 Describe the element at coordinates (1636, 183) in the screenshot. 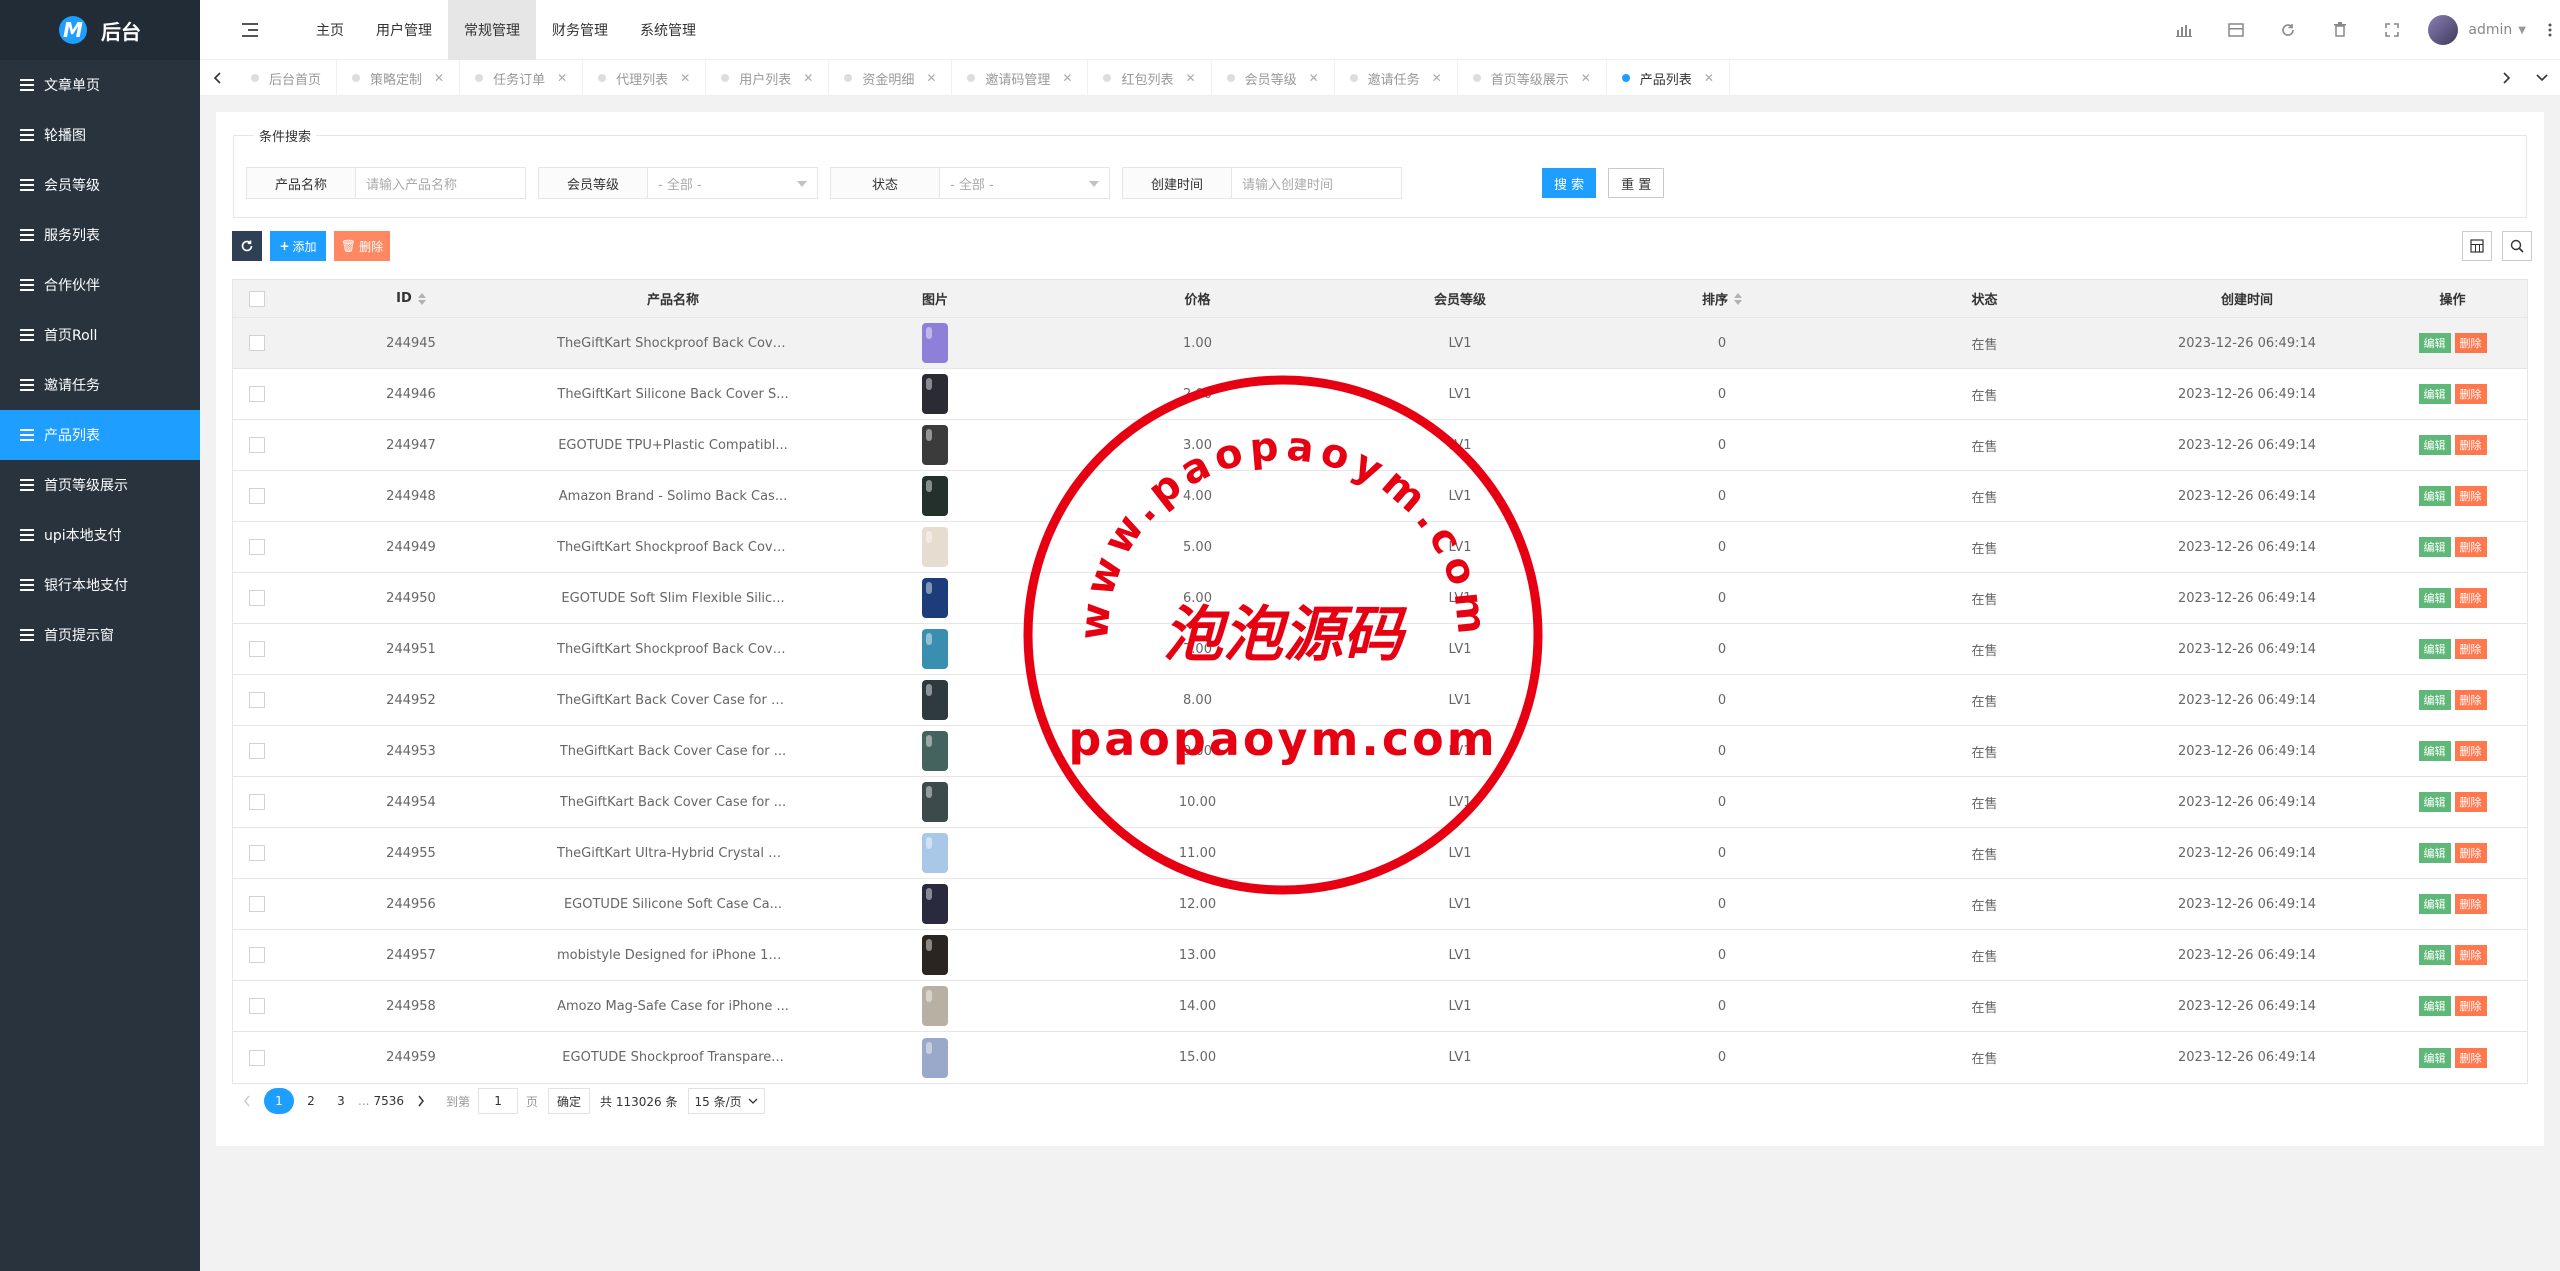

I see `reset-button: 重 置` at that location.